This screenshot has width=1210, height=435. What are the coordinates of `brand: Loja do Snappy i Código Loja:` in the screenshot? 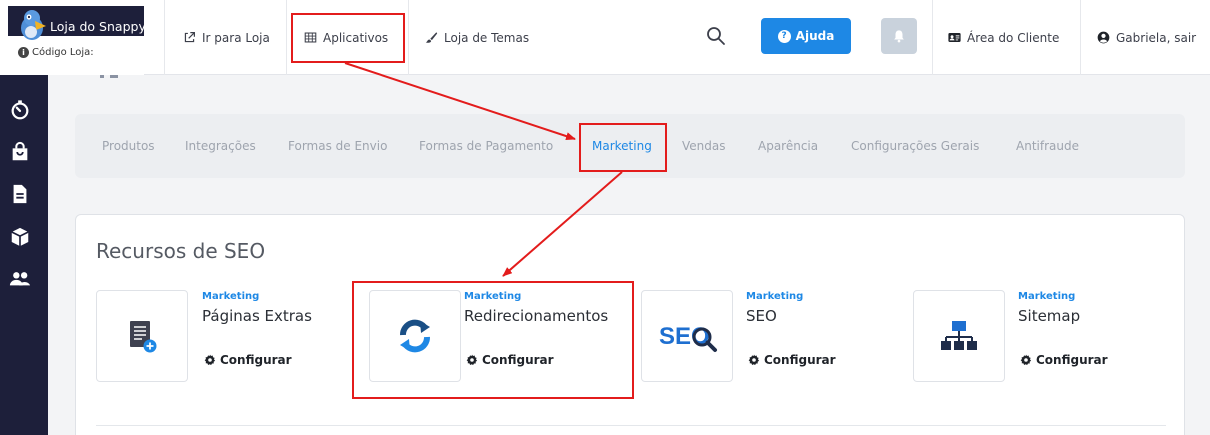 It's located at (73, 37).